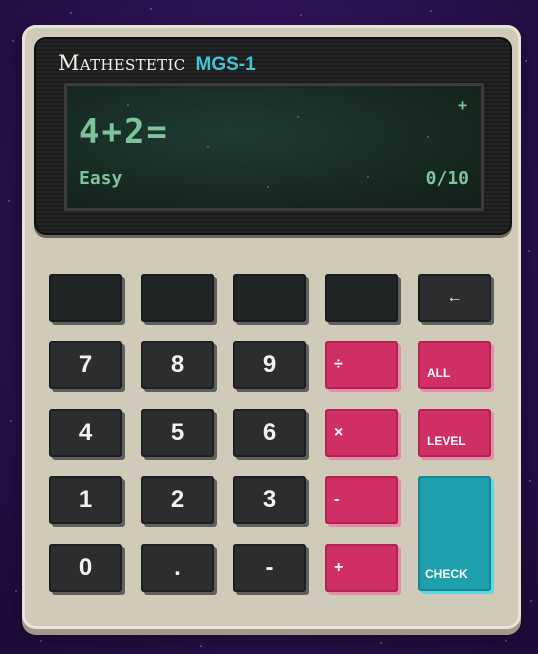 This screenshot has height=654, width=538. Describe the element at coordinates (122, 63) in the screenshot. I see `brand-name: Mathestetic` at that location.